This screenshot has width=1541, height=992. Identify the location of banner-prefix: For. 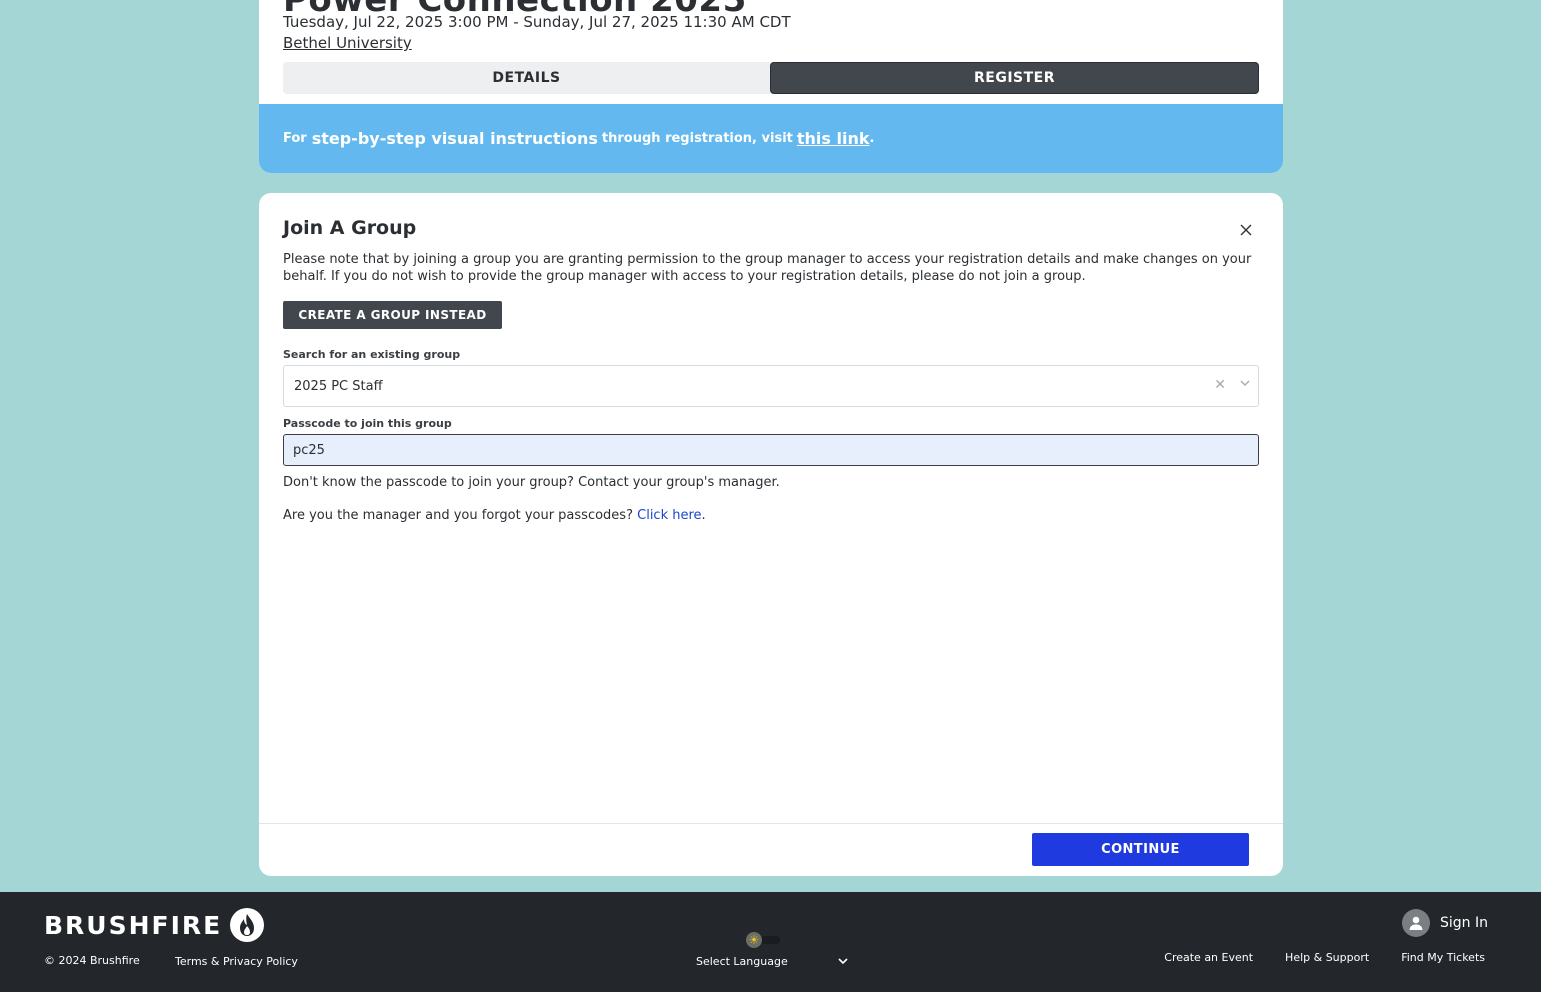
(295, 138).